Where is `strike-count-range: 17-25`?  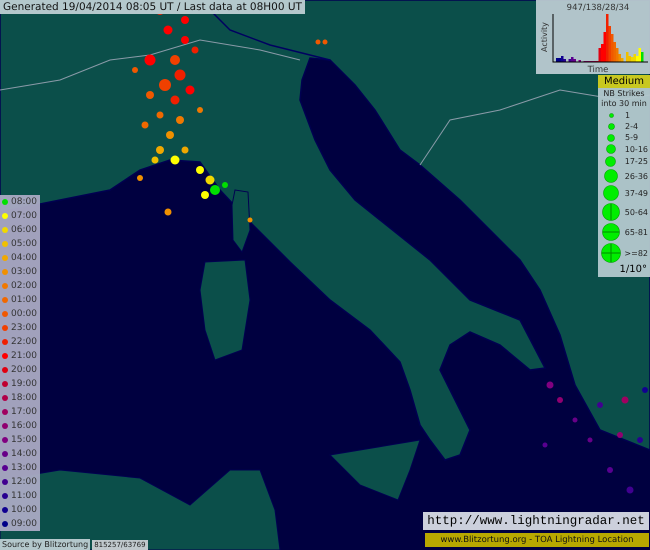
strike-count-range: 17-25 is located at coordinates (636, 161).